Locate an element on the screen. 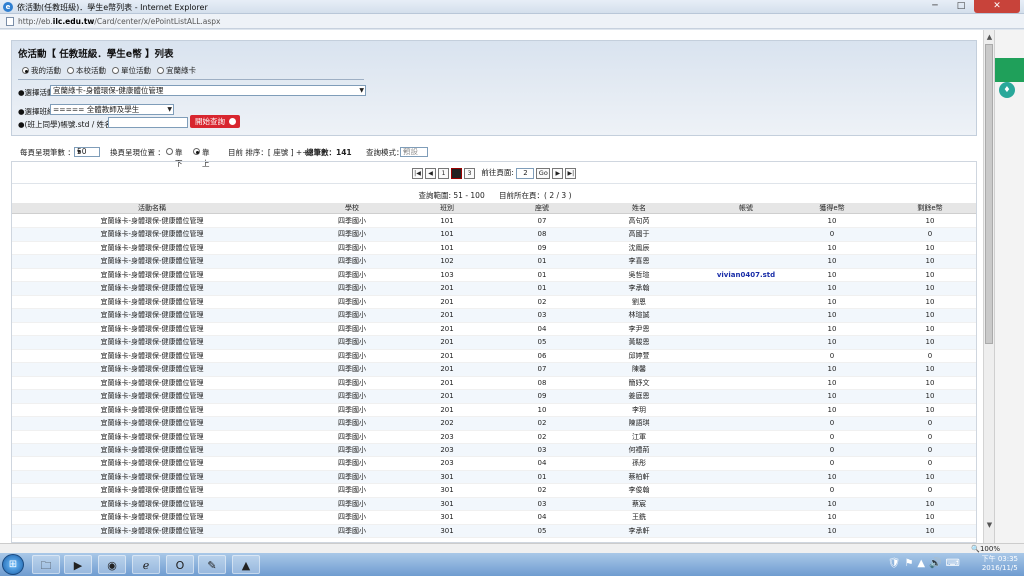  table-cell: 高國于 is located at coordinates (639, 234).